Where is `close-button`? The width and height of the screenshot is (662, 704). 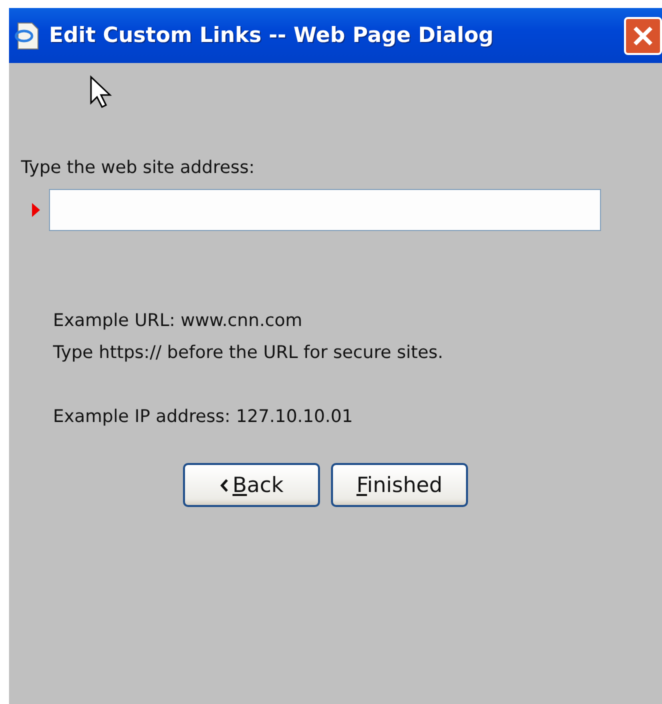
close-button is located at coordinates (643, 36).